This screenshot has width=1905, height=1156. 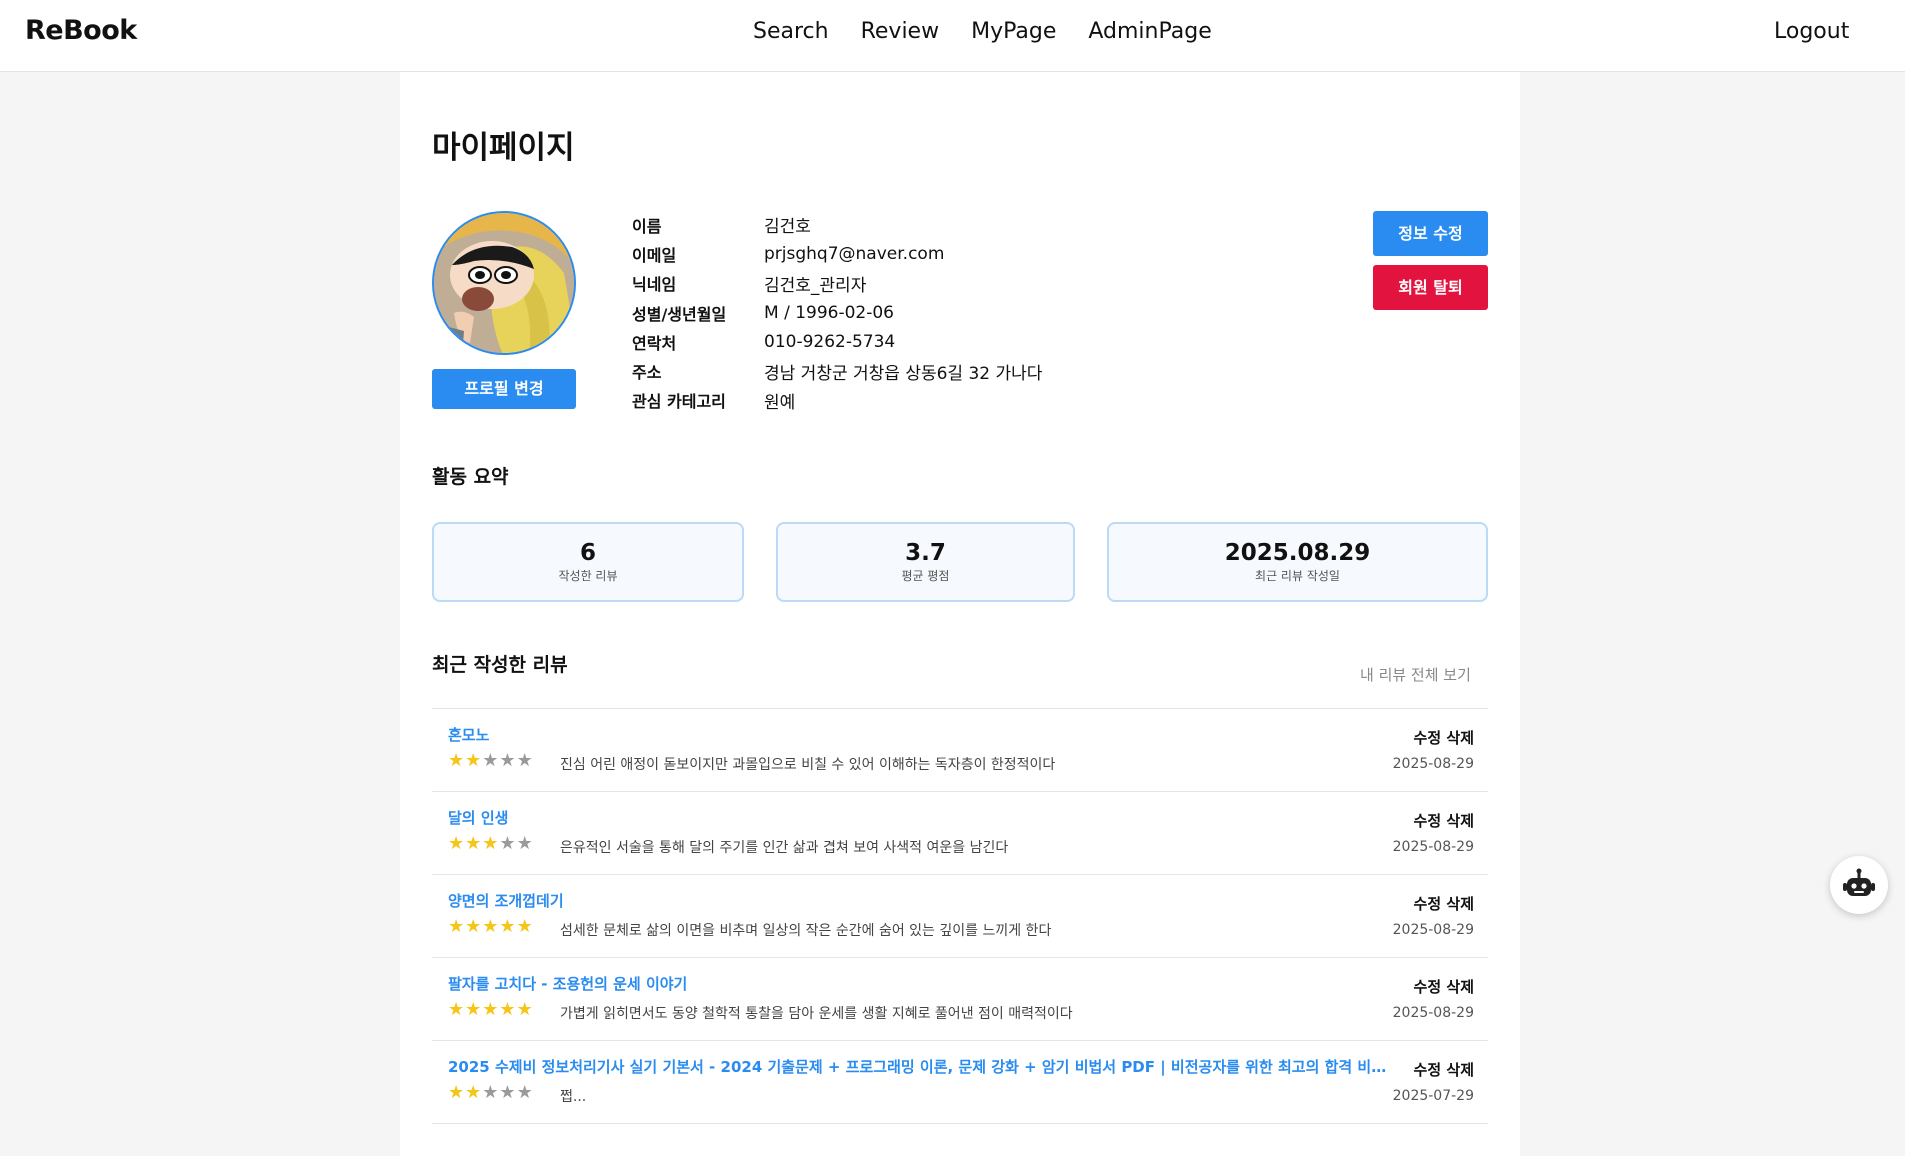 I want to click on info-label: 관심 카테고리, so click(x=679, y=402).